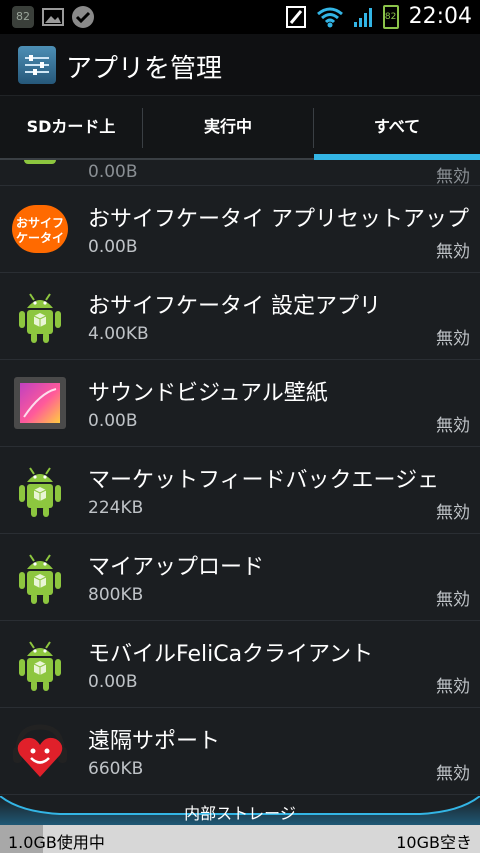 The height and width of the screenshot is (853, 480). I want to click on app-name: マイアップロード, so click(176, 567).